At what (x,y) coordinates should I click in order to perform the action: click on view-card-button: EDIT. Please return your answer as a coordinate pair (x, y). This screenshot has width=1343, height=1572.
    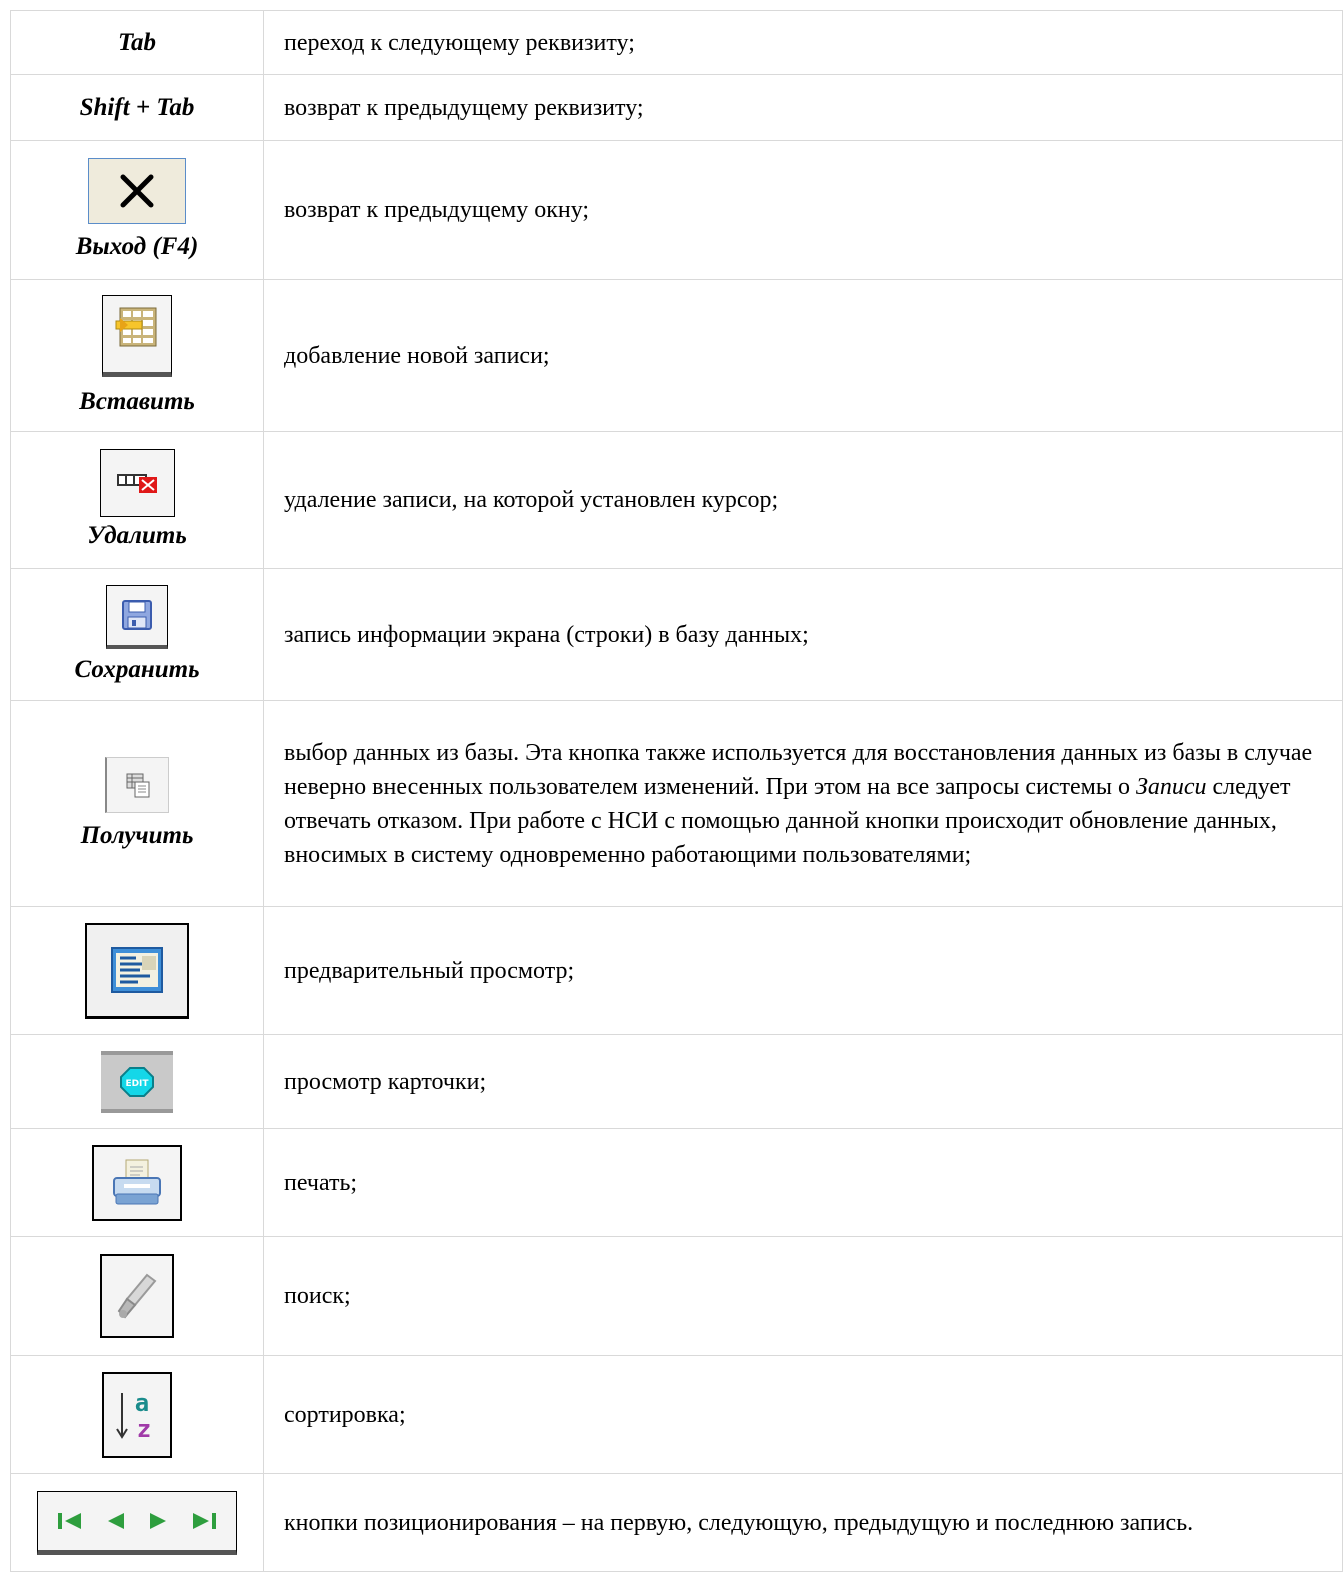
    Looking at the image, I should click on (137, 1081).